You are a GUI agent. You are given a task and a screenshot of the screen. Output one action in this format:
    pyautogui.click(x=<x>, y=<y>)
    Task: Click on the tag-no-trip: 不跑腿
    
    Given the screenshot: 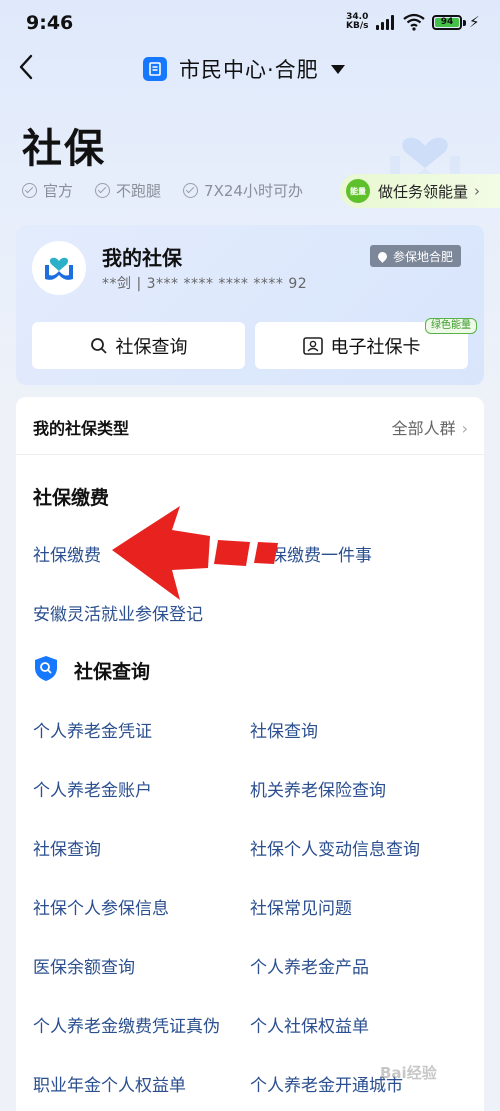 What is the action you would take?
    pyautogui.click(x=128, y=190)
    